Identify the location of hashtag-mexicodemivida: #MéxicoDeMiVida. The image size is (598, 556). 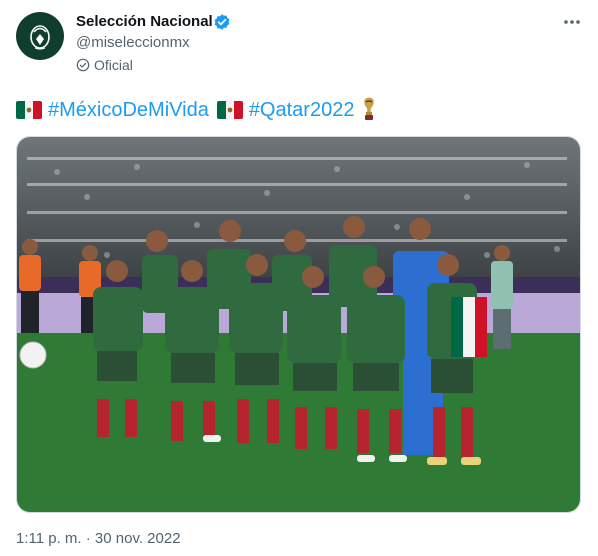
(128, 110).